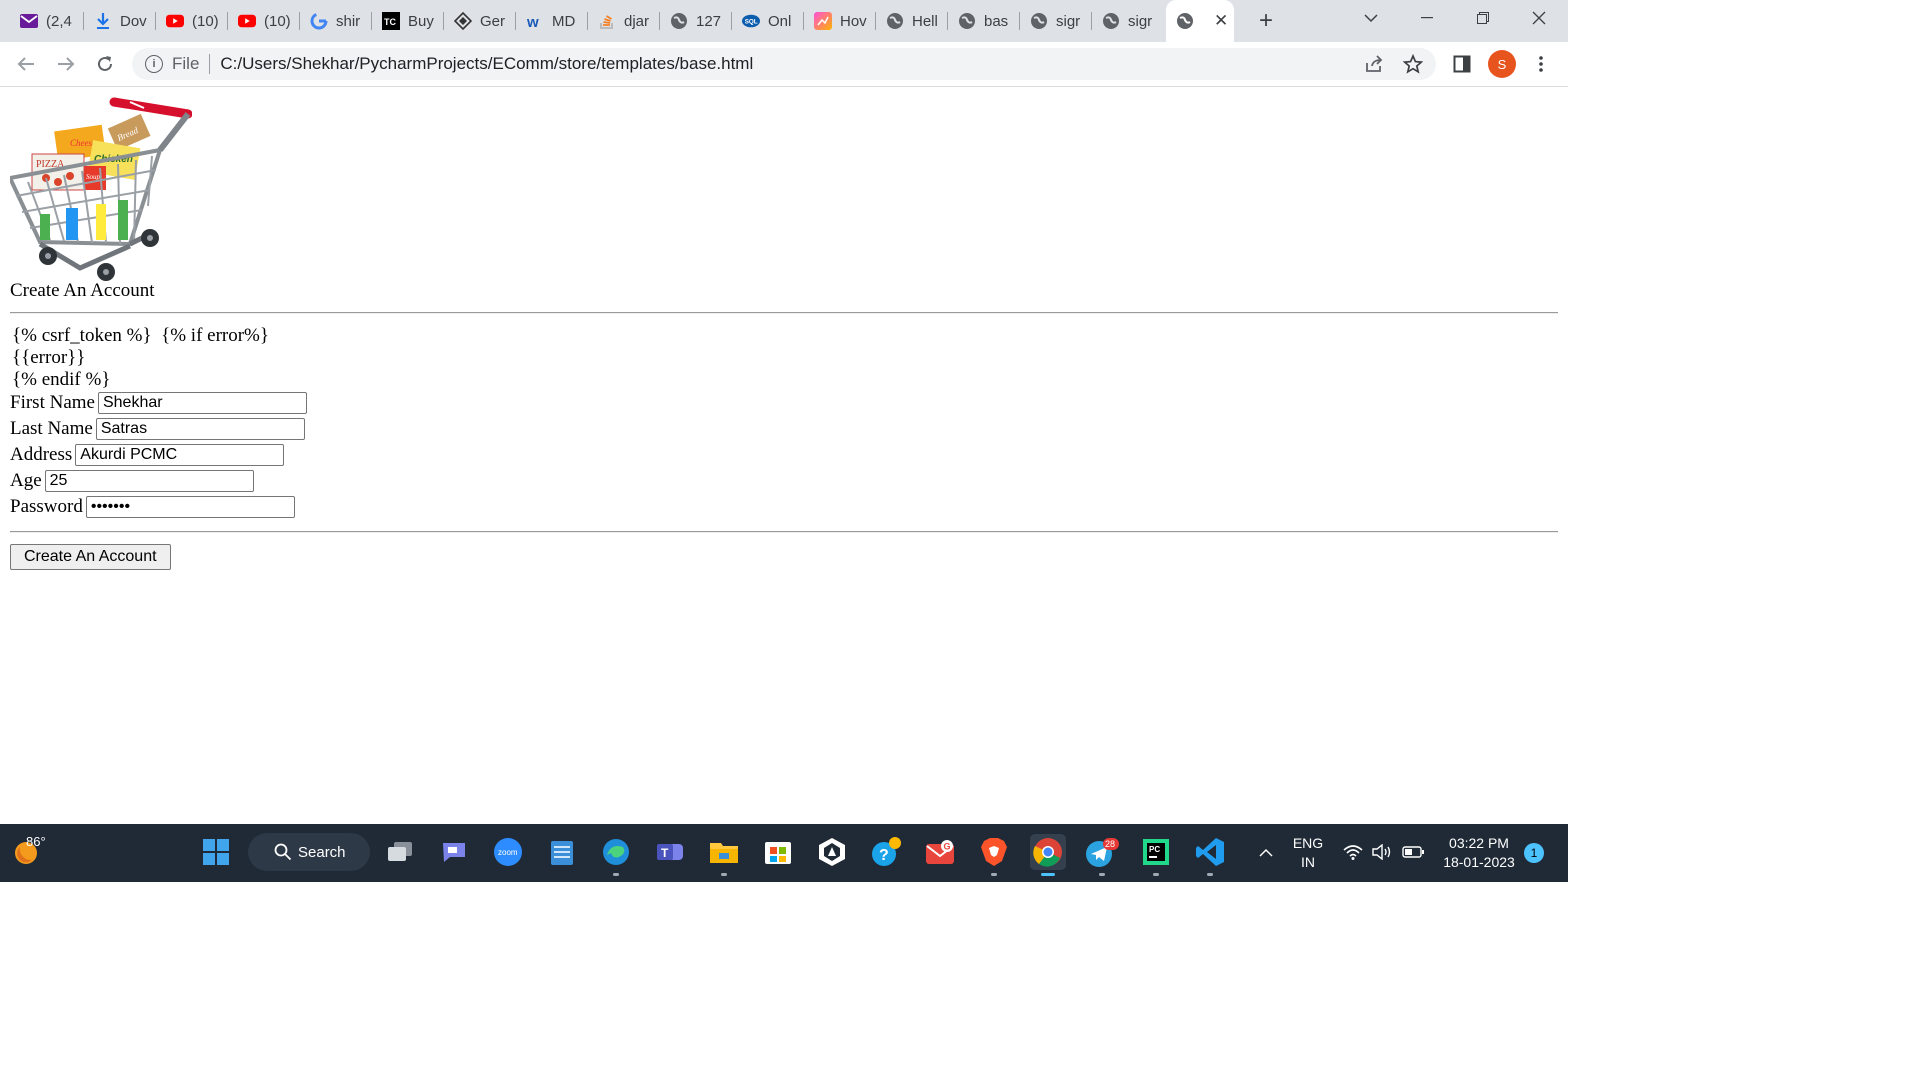  I want to click on age-row: Age, so click(132, 481).